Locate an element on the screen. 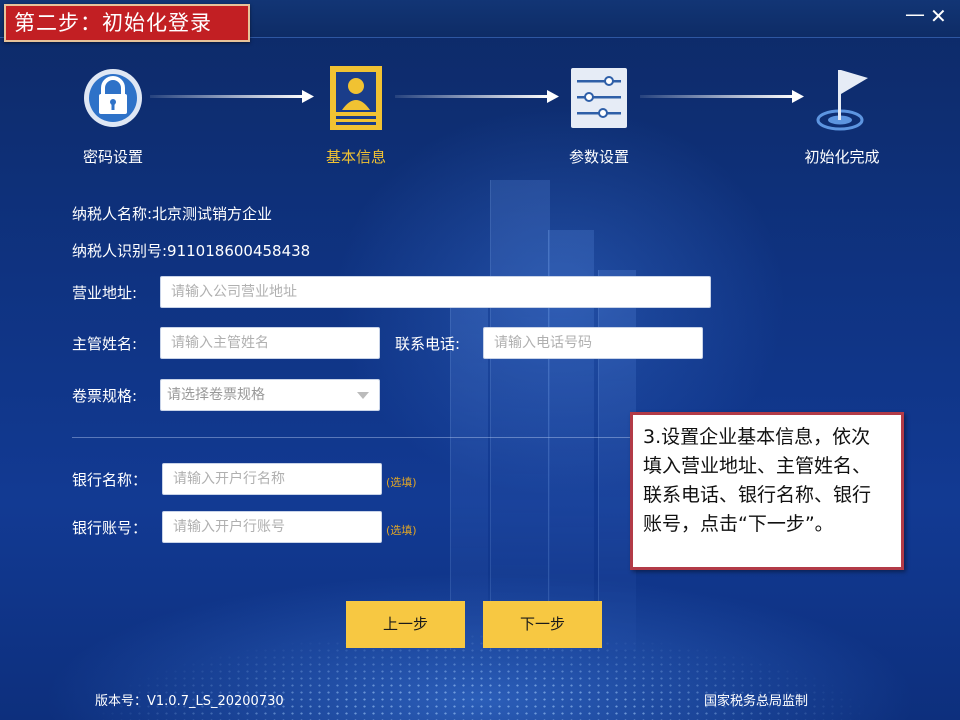 Image resolution: width=960 pixels, height=720 pixels. step-label: 参数设置 is located at coordinates (598, 157).